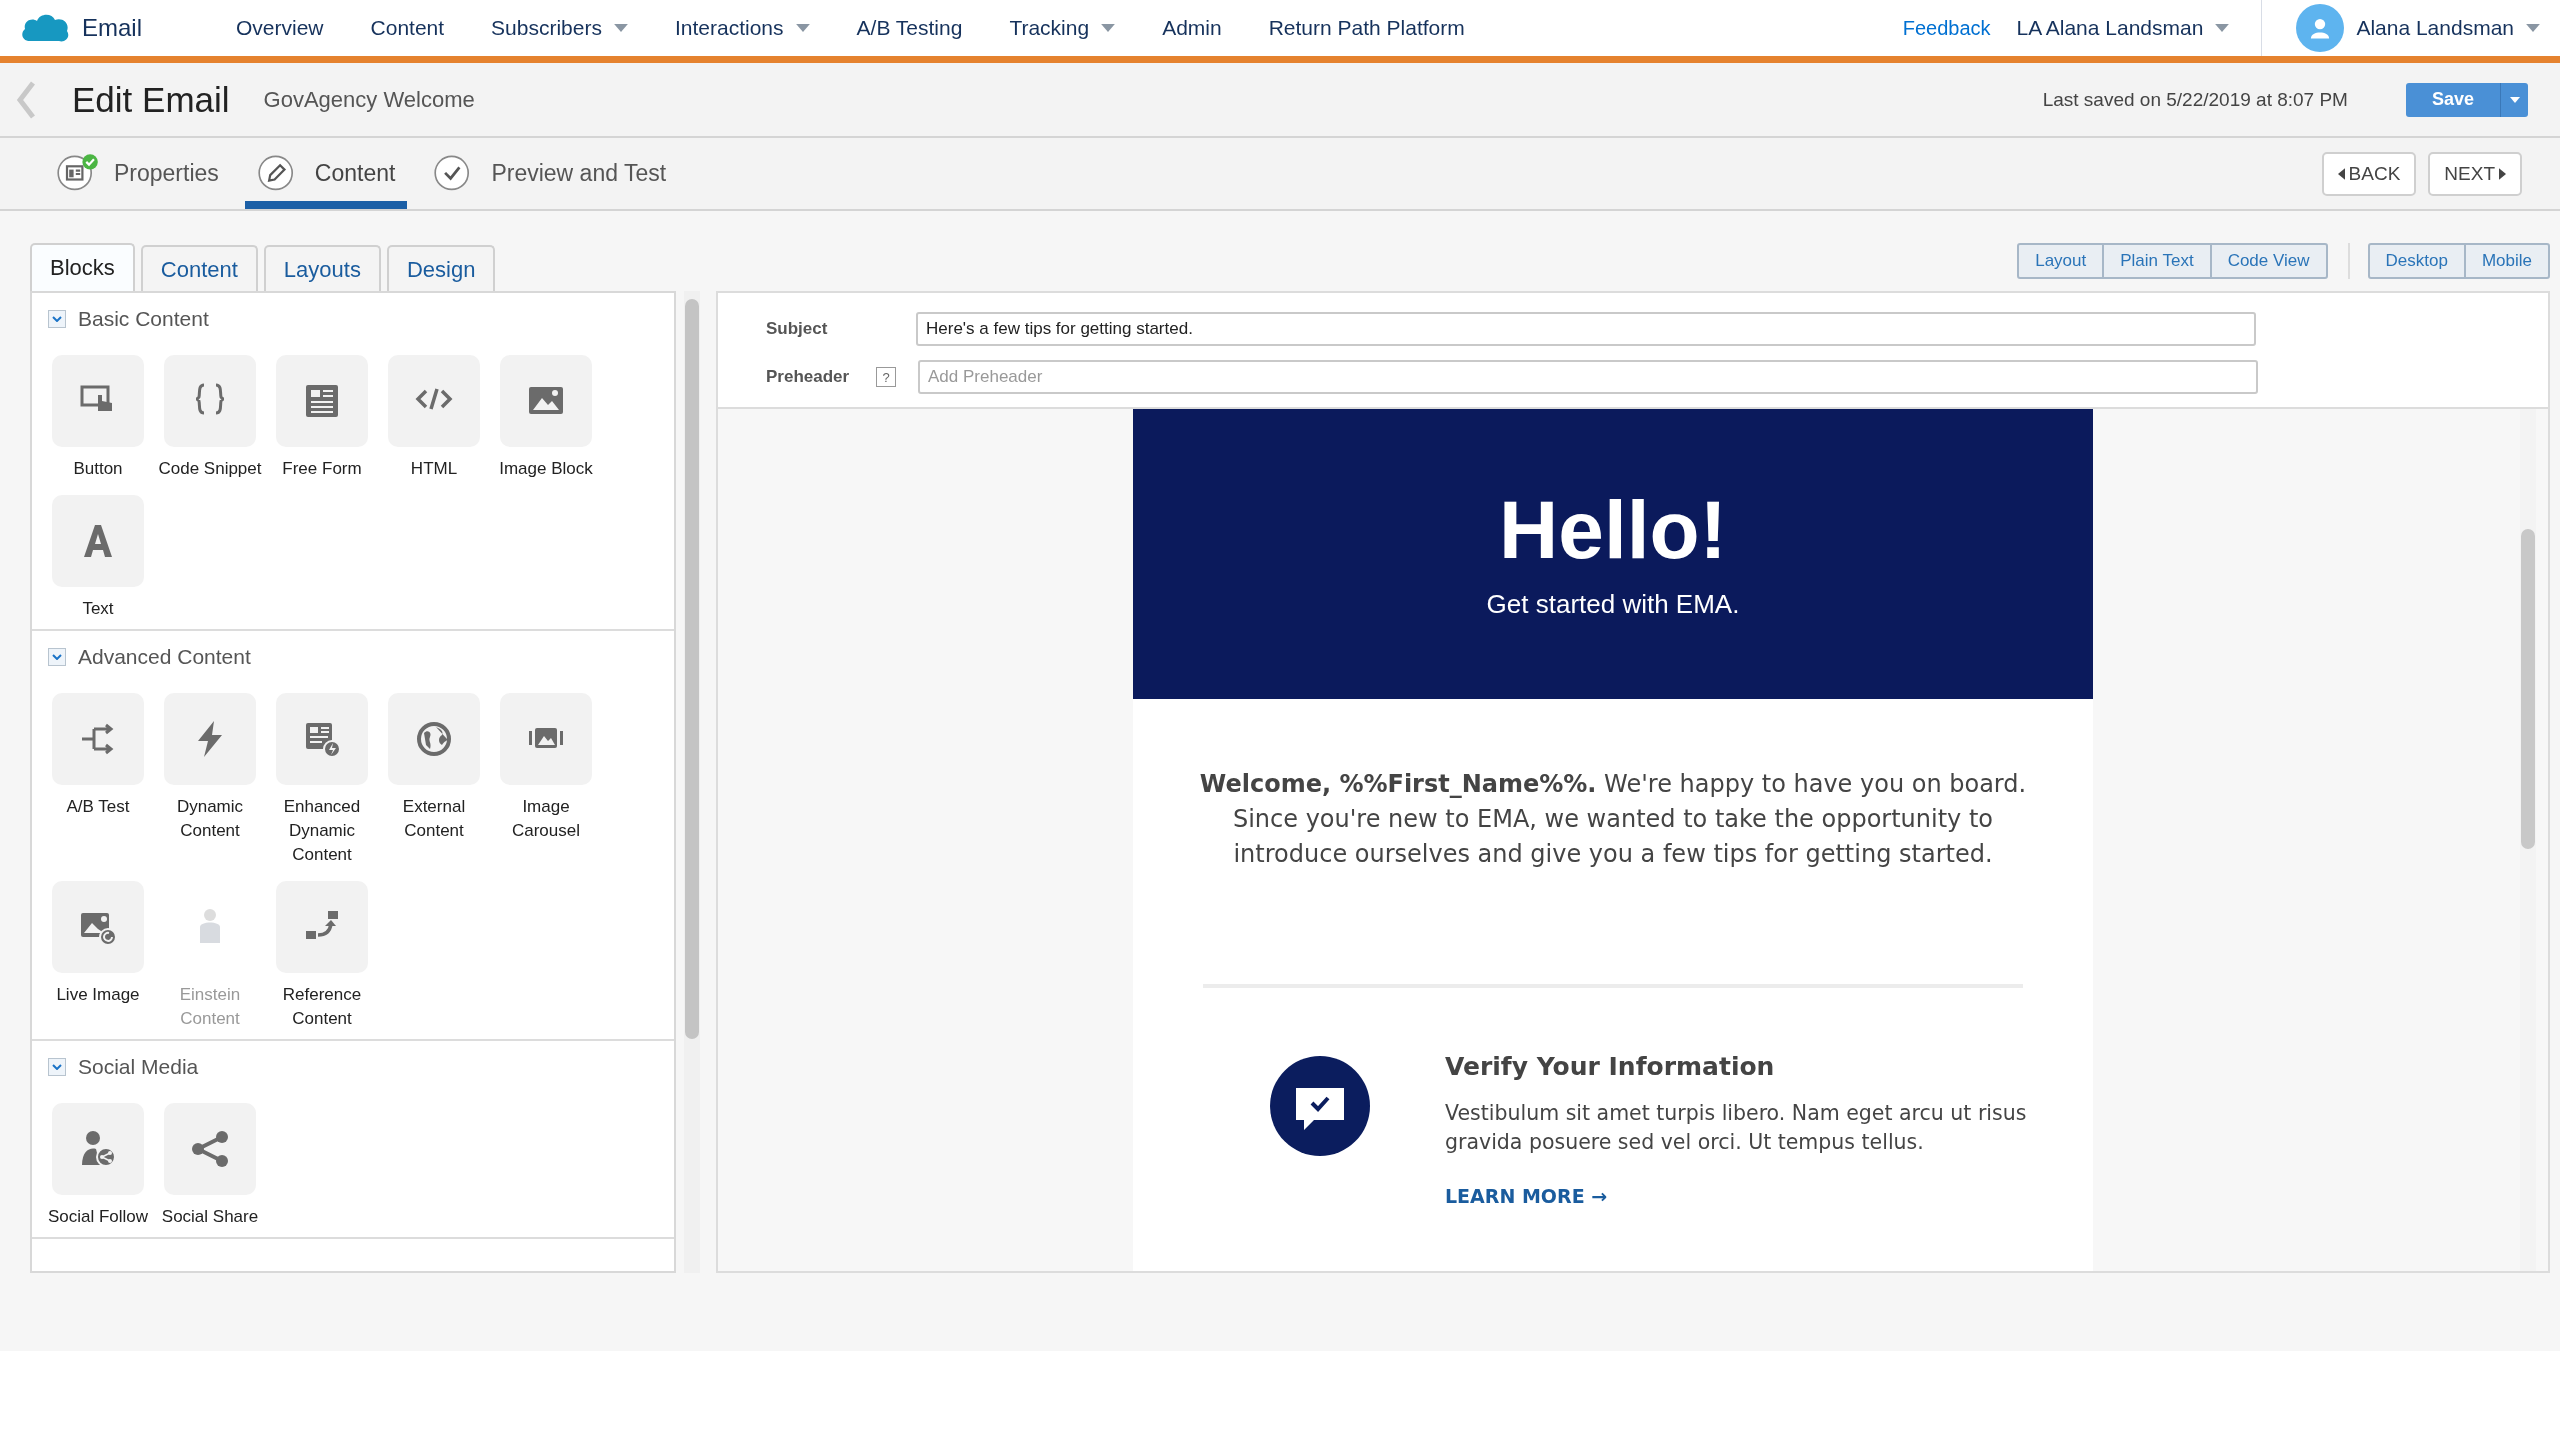 This screenshot has width=2560, height=1434. I want to click on block-label: Reference Content, so click(322, 1007).